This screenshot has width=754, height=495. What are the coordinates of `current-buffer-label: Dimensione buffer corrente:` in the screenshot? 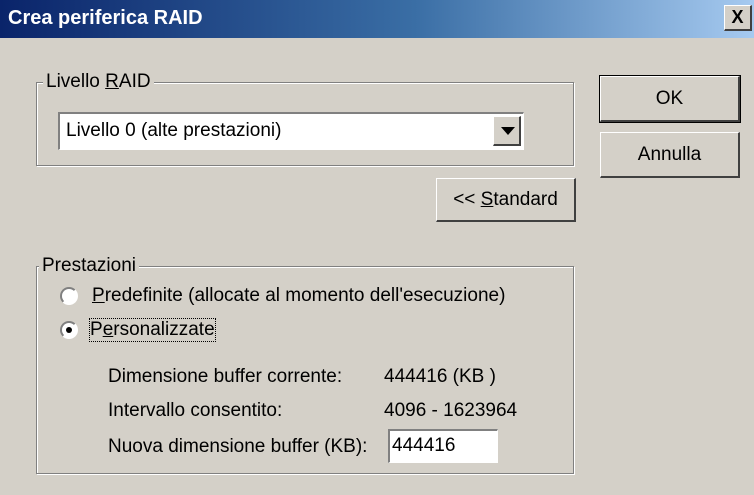 It's located at (225, 376).